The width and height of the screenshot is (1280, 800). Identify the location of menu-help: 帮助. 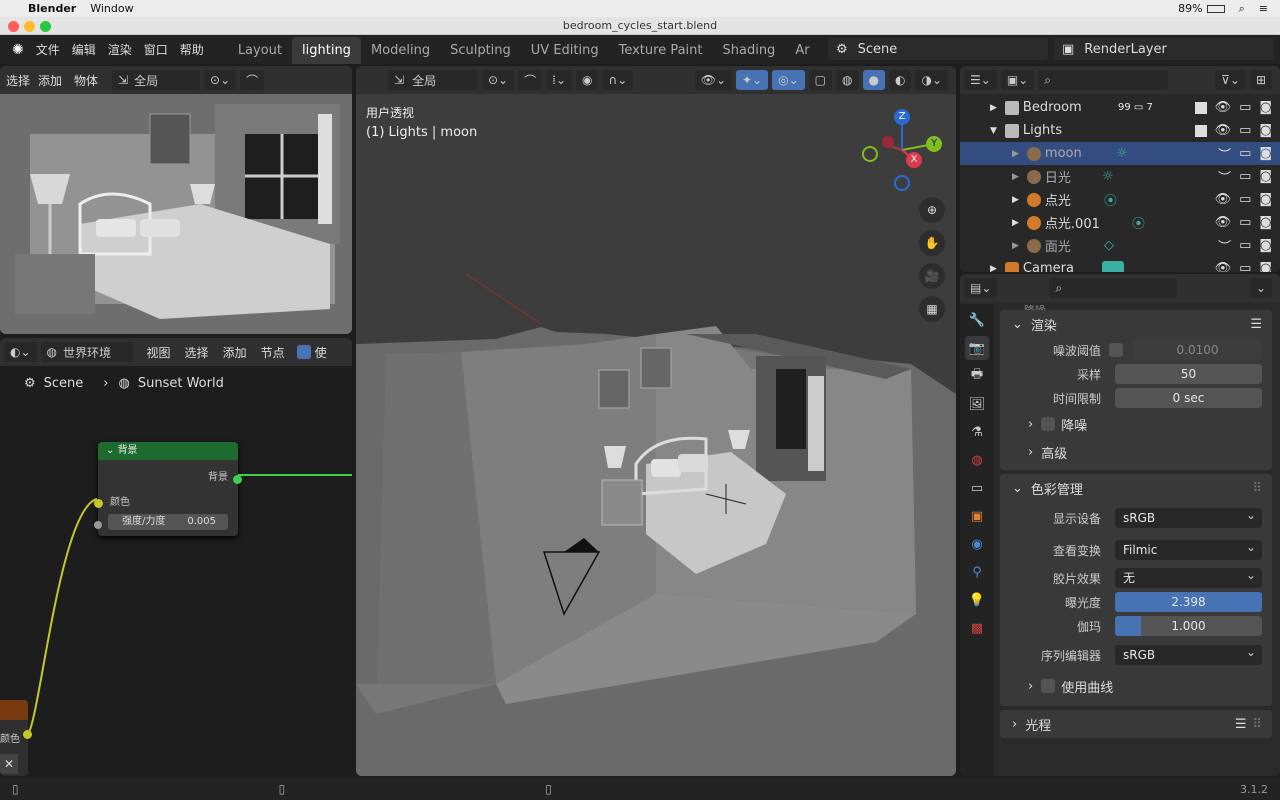
(192, 49).